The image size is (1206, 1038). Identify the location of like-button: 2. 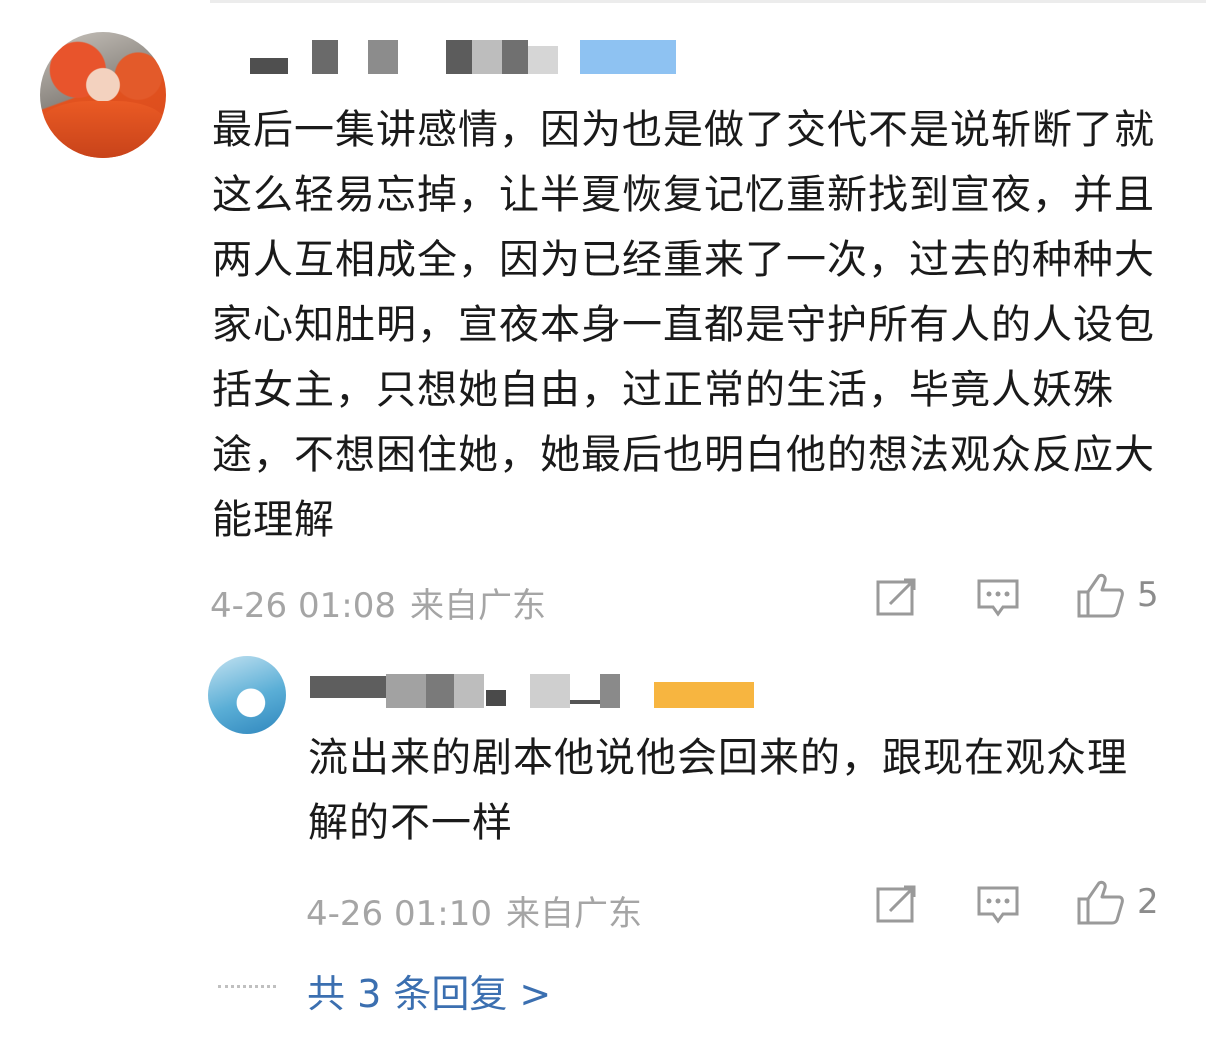
(1118, 902).